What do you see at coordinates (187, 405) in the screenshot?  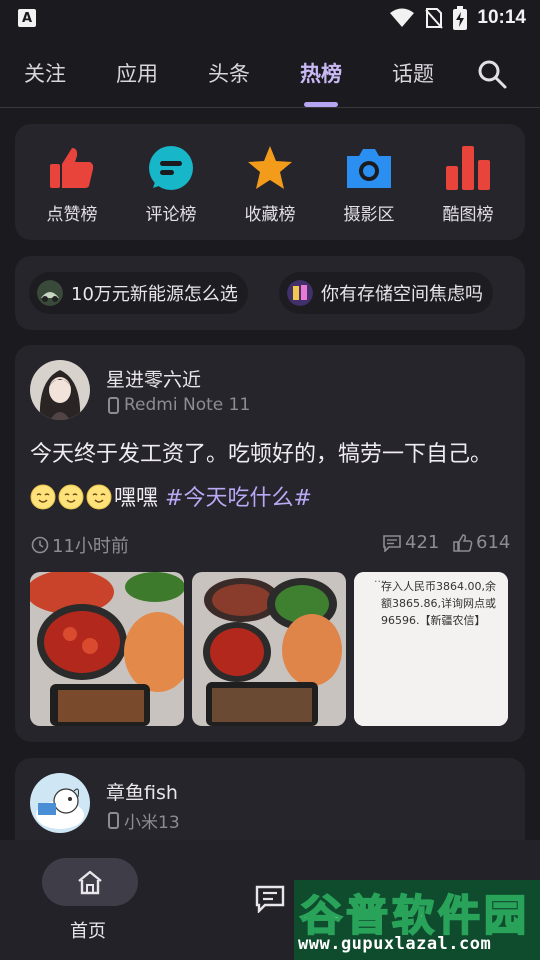 I see `device-label: Redmi Note 11` at bounding box center [187, 405].